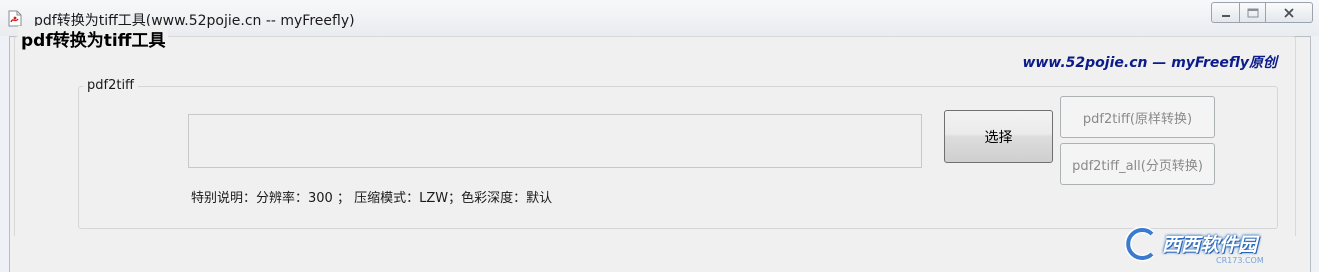  What do you see at coordinates (1210, 245) in the screenshot?
I see `watermark-text: 西西软件园` at bounding box center [1210, 245].